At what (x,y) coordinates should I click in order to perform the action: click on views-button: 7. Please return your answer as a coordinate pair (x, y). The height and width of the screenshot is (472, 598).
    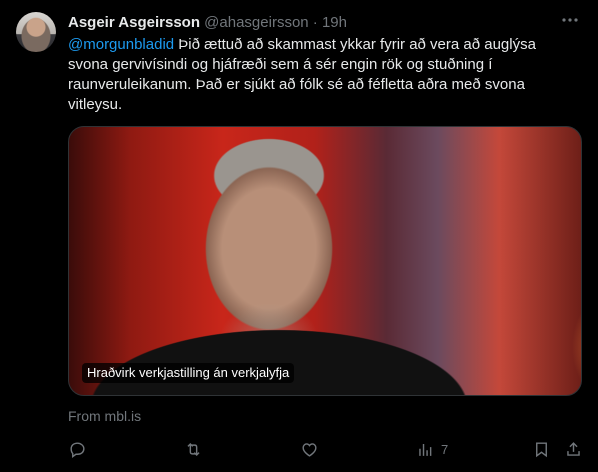
    Looking at the image, I should click on (432, 449).